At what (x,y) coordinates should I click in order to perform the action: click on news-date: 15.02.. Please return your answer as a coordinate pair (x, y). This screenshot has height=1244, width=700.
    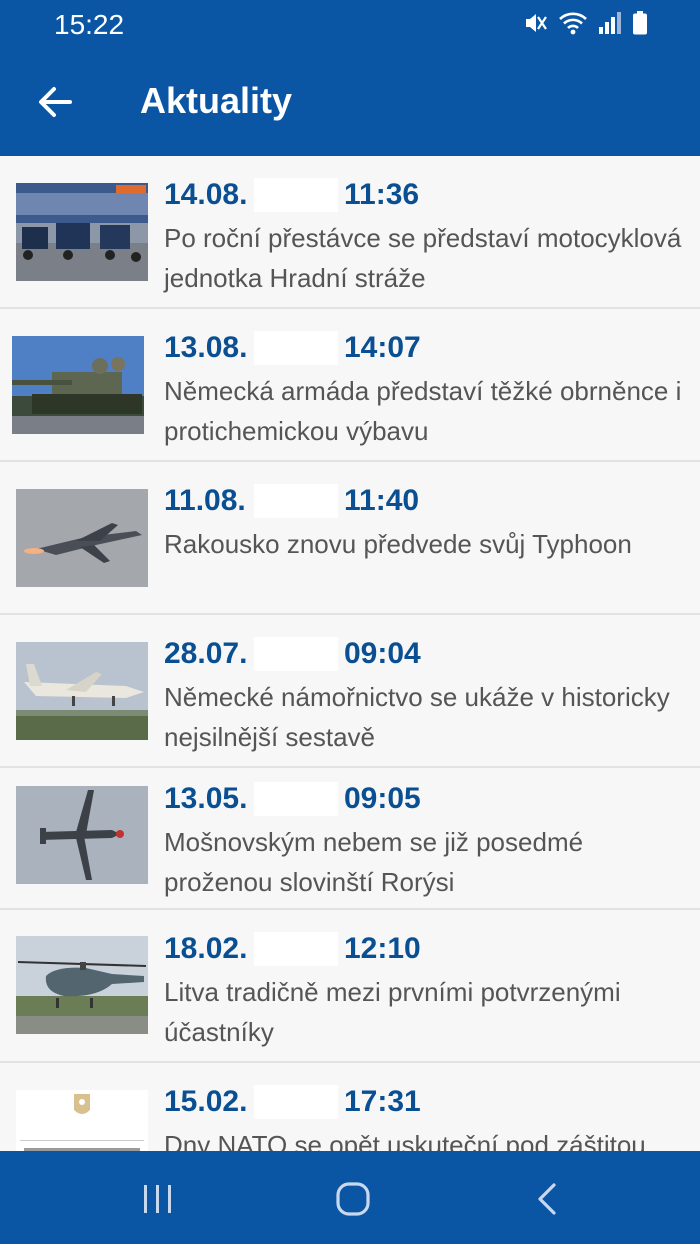
    Looking at the image, I should click on (206, 1101).